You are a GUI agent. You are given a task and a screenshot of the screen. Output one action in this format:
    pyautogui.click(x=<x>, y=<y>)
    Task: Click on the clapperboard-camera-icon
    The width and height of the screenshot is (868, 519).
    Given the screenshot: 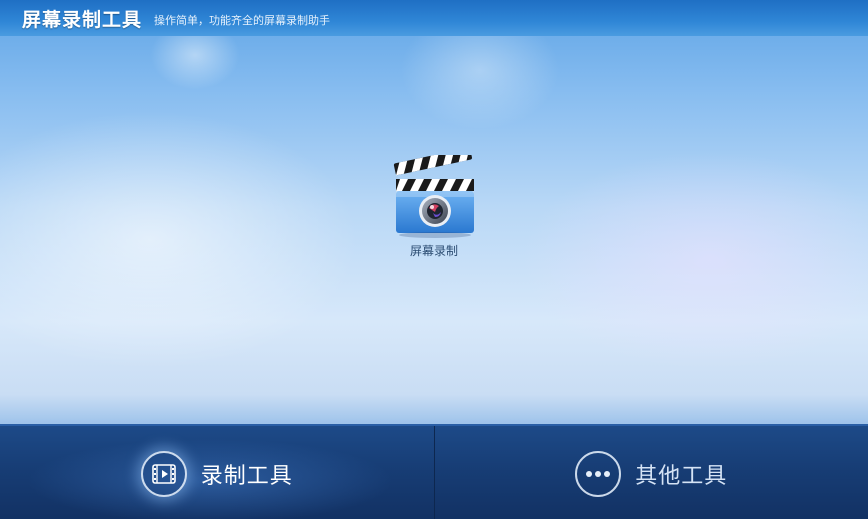 What is the action you would take?
    pyautogui.click(x=434, y=197)
    